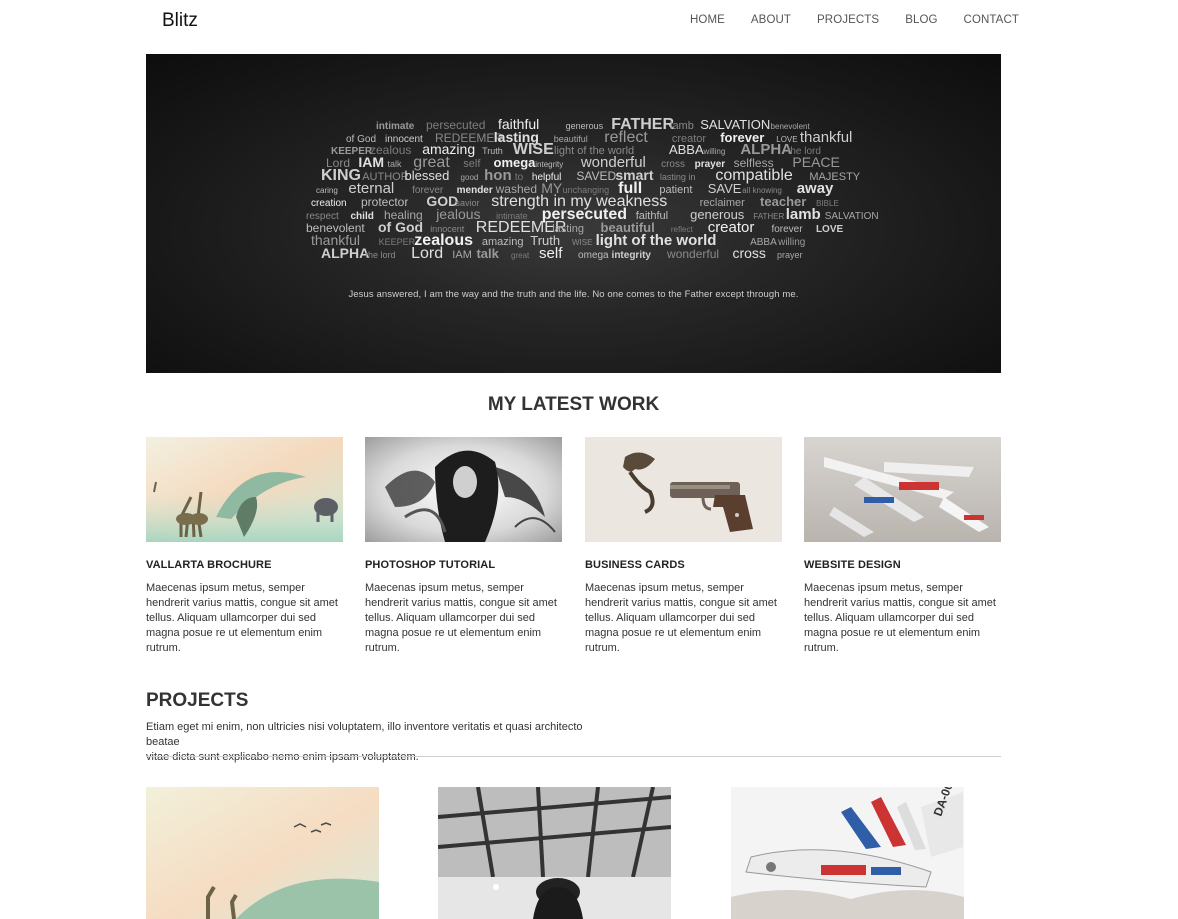 This screenshot has height=919, width=1178. What do you see at coordinates (707, 20) in the screenshot?
I see `nav-home-link: HOME` at bounding box center [707, 20].